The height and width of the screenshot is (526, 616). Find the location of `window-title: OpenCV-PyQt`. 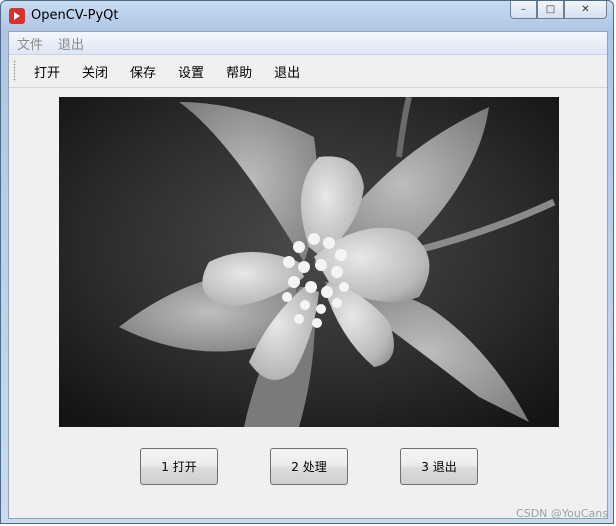

window-title: OpenCV-PyQt is located at coordinates (75, 15).